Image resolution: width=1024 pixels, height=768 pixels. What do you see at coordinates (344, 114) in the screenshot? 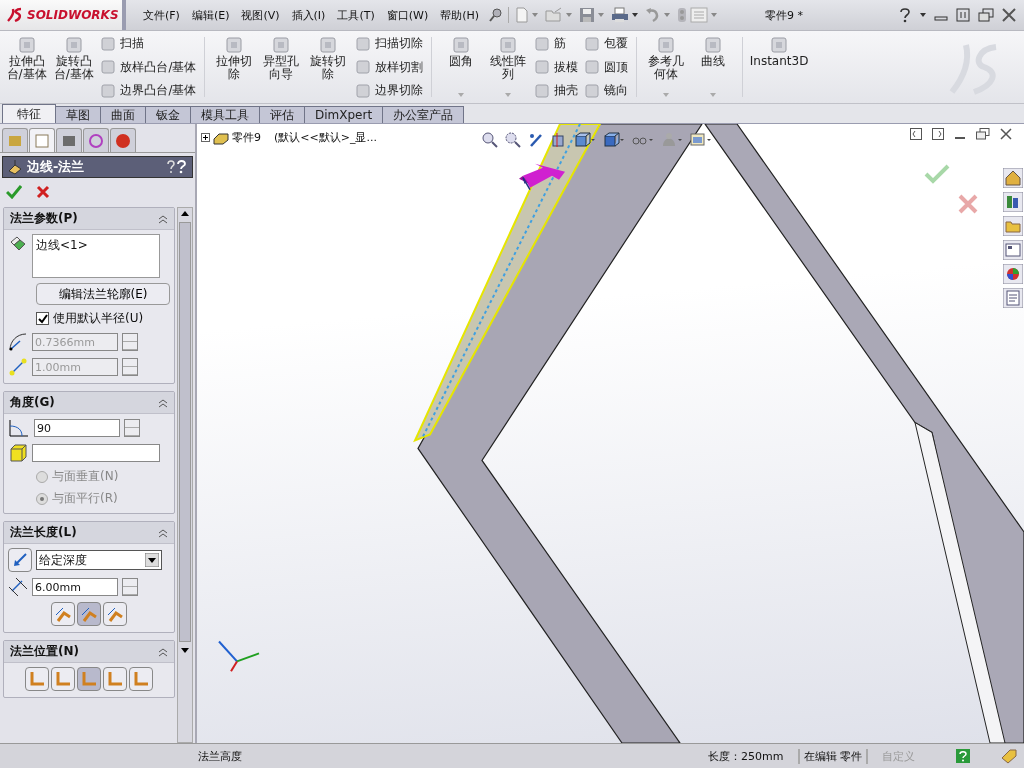
I see `tab: DimXpert` at bounding box center [344, 114].